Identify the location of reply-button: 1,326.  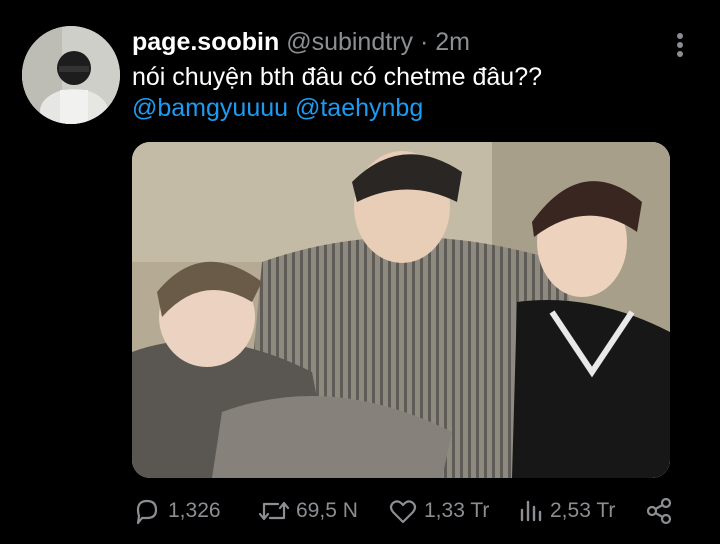
(176, 511).